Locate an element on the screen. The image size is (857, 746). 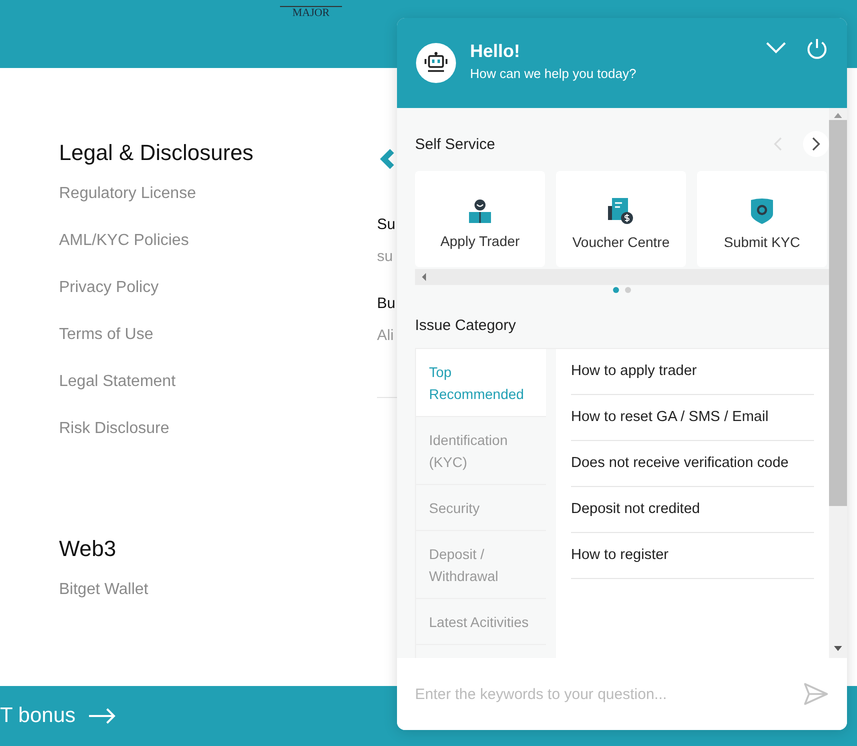
section-heading: Legal & Disclosures is located at coordinates (156, 153).